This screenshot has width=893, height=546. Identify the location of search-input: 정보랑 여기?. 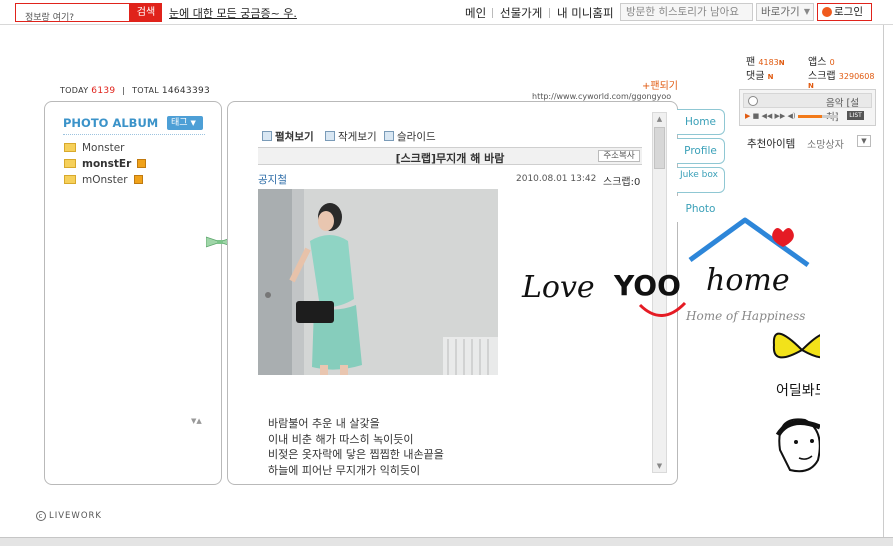
(72, 13).